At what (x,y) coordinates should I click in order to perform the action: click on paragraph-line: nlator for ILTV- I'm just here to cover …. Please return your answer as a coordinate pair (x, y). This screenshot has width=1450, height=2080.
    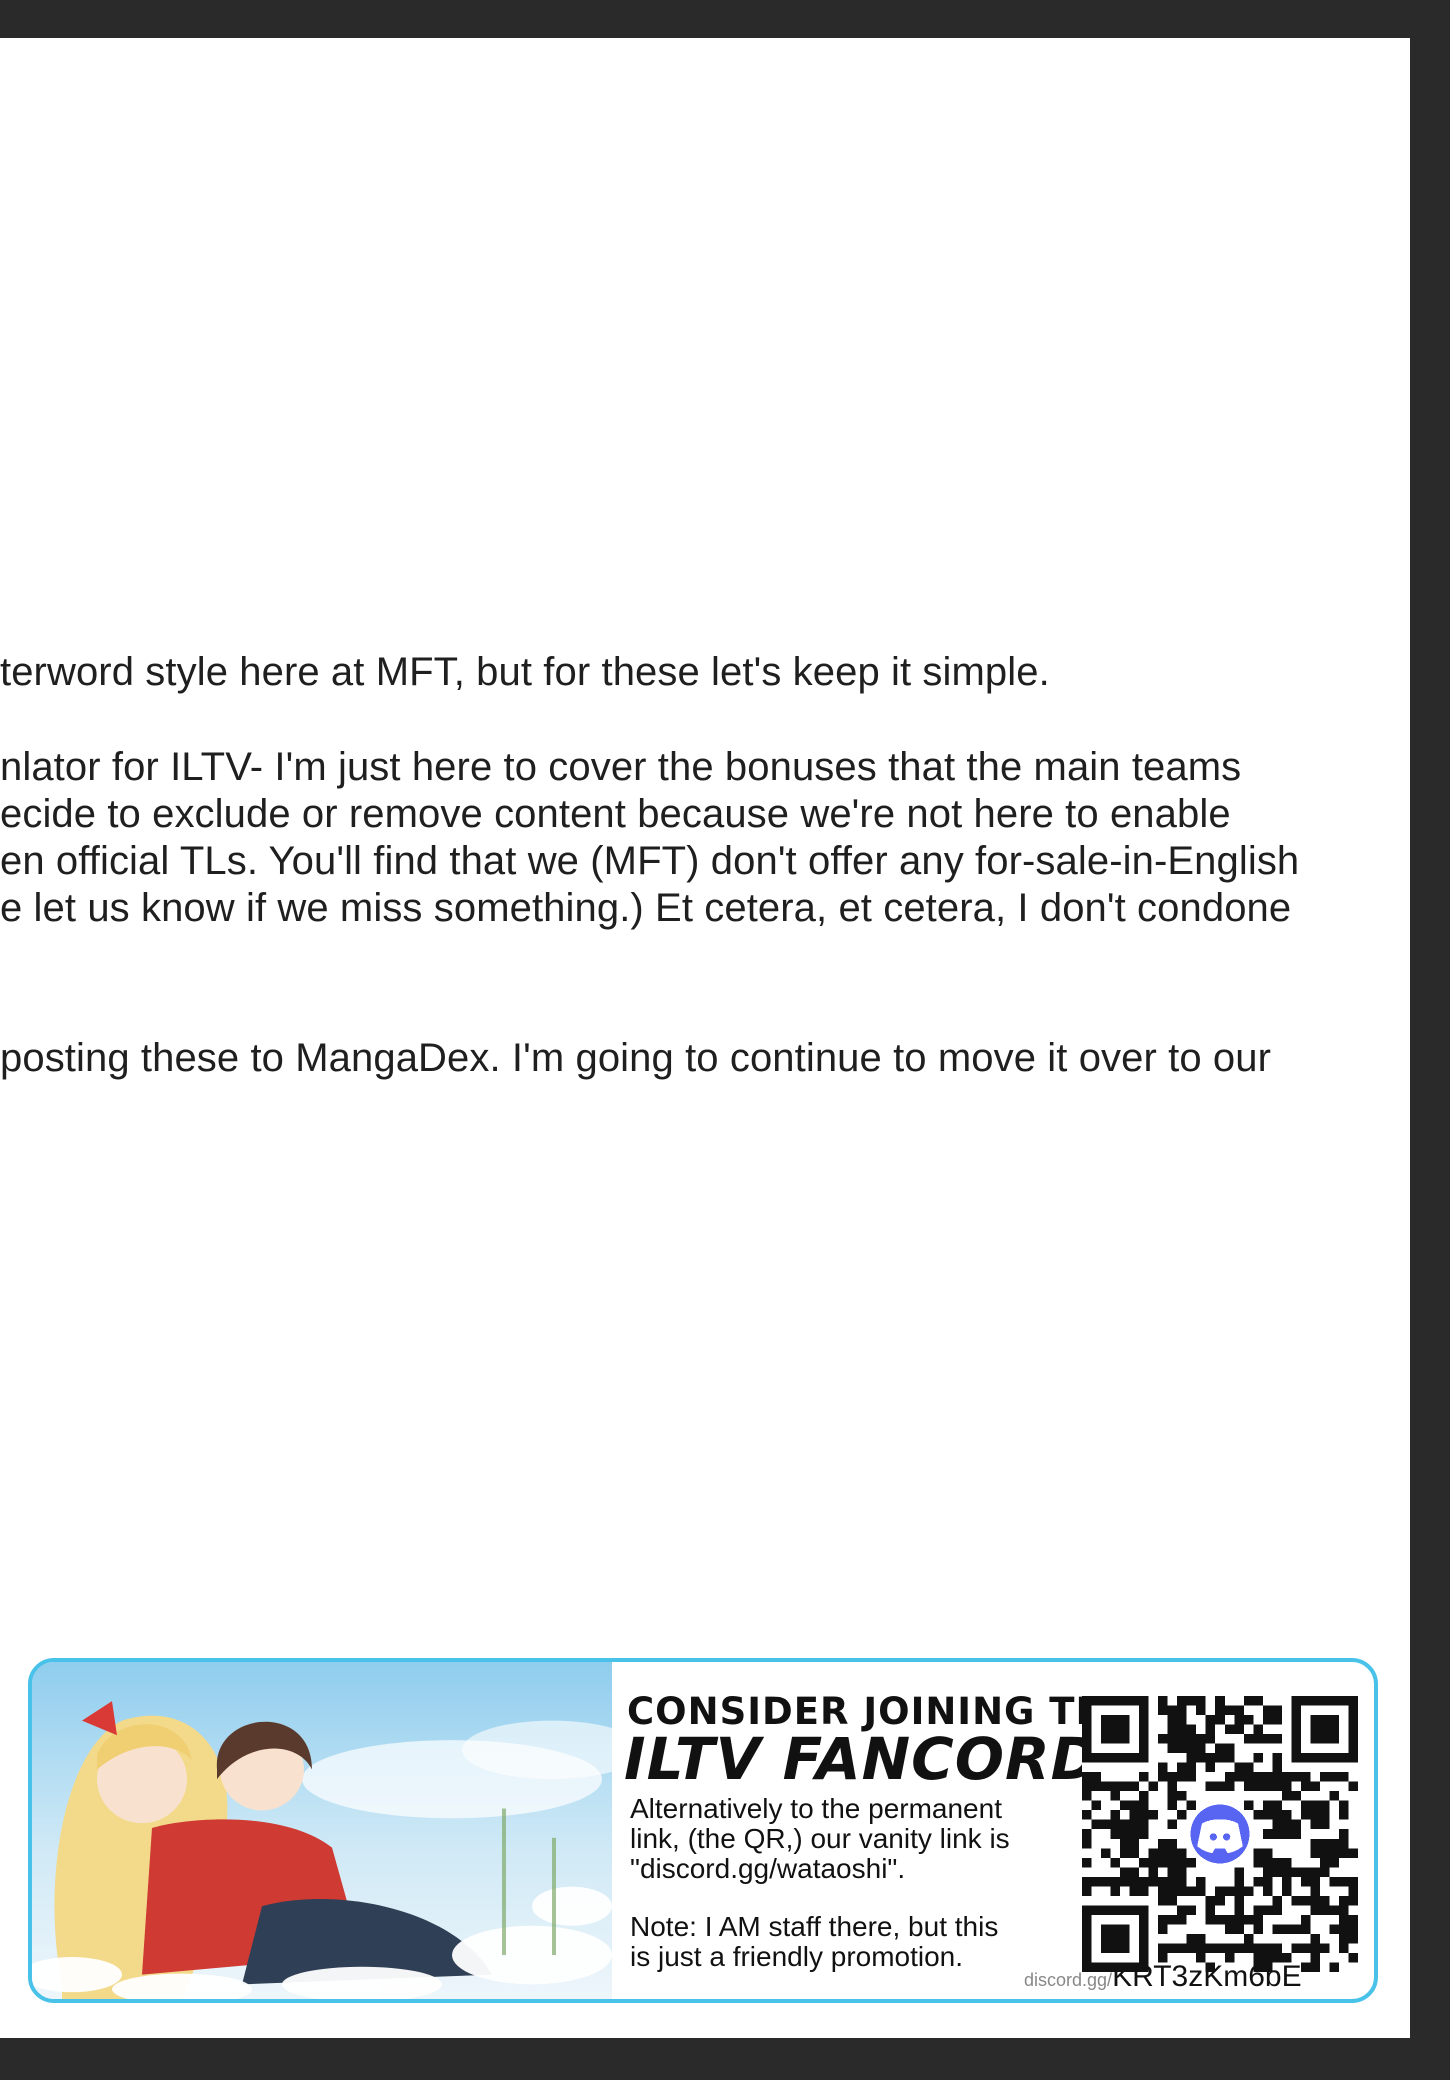
    Looking at the image, I should click on (621, 767).